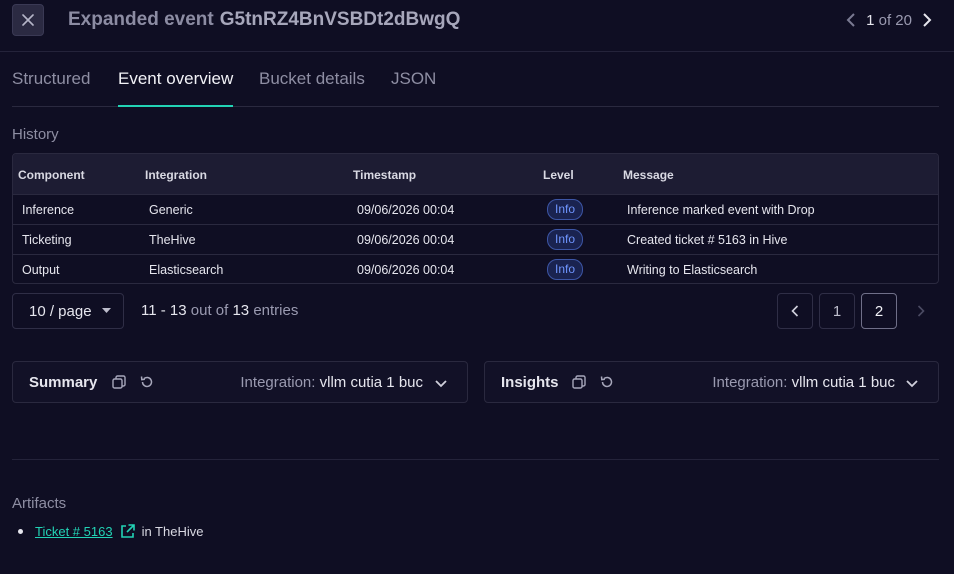  Describe the element at coordinates (241, 310) in the screenshot. I see `entries-total: 13` at that location.